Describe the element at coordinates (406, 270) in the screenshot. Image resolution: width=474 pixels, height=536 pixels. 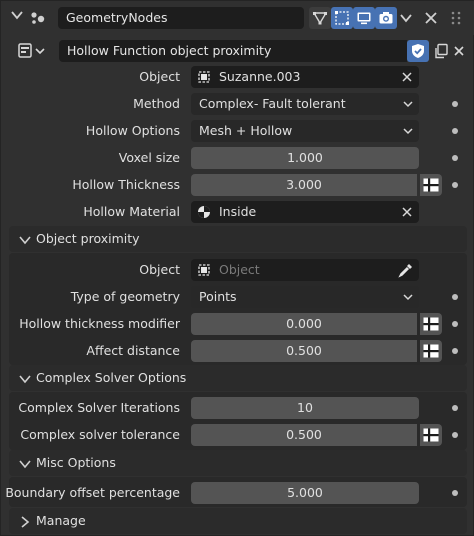
I see `eyedropper-icon` at that location.